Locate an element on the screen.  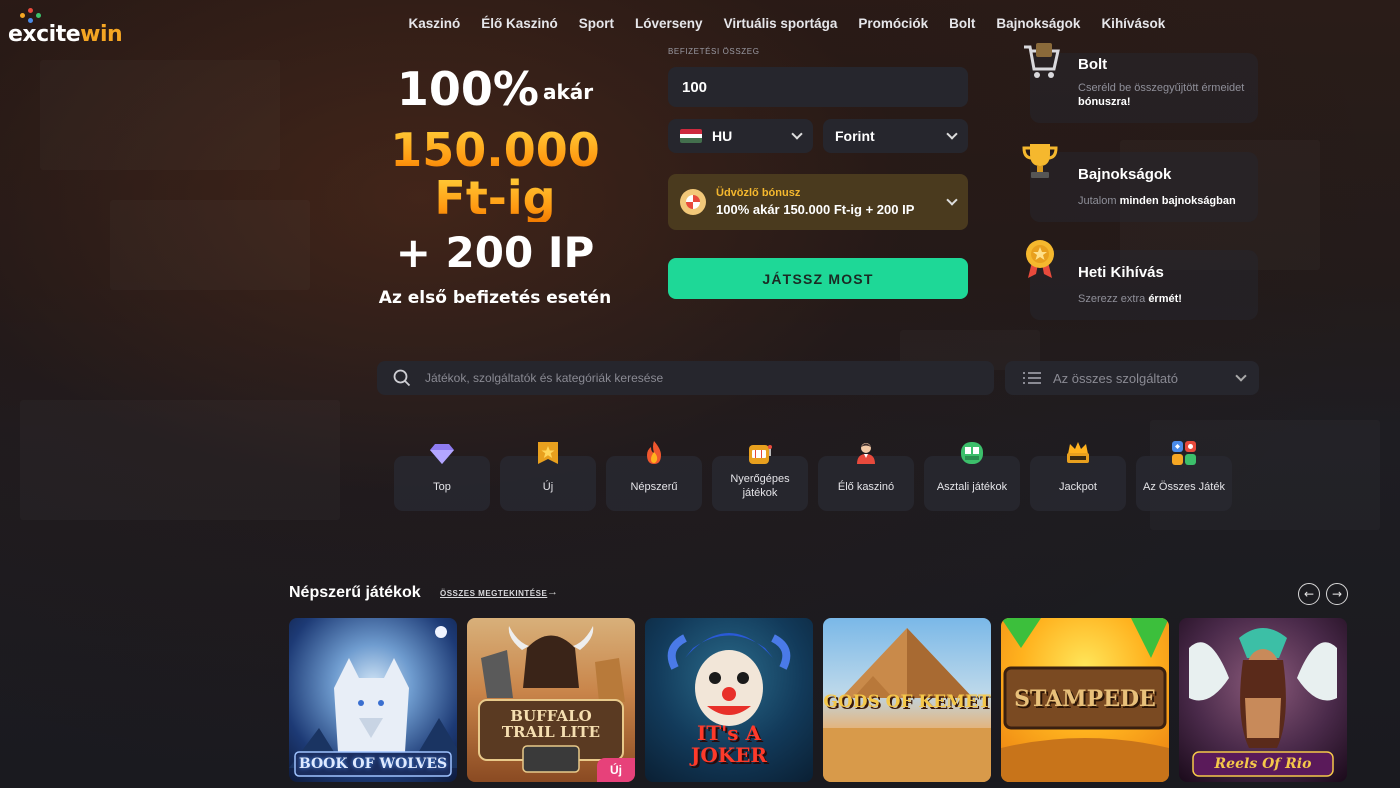
search-icon is located at coordinates (402, 378).